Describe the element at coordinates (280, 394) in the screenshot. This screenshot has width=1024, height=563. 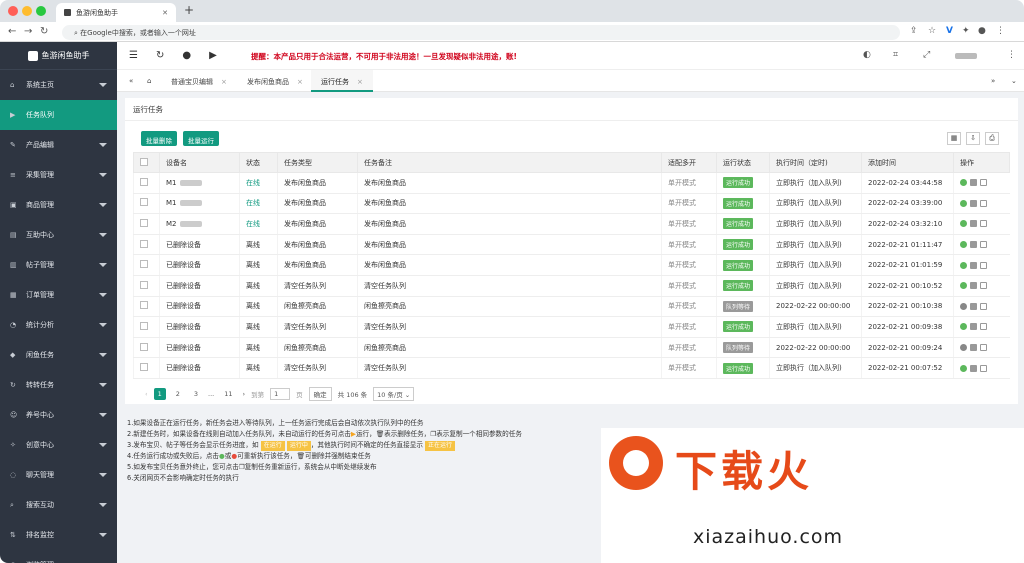
I see `page-input: 1` at that location.